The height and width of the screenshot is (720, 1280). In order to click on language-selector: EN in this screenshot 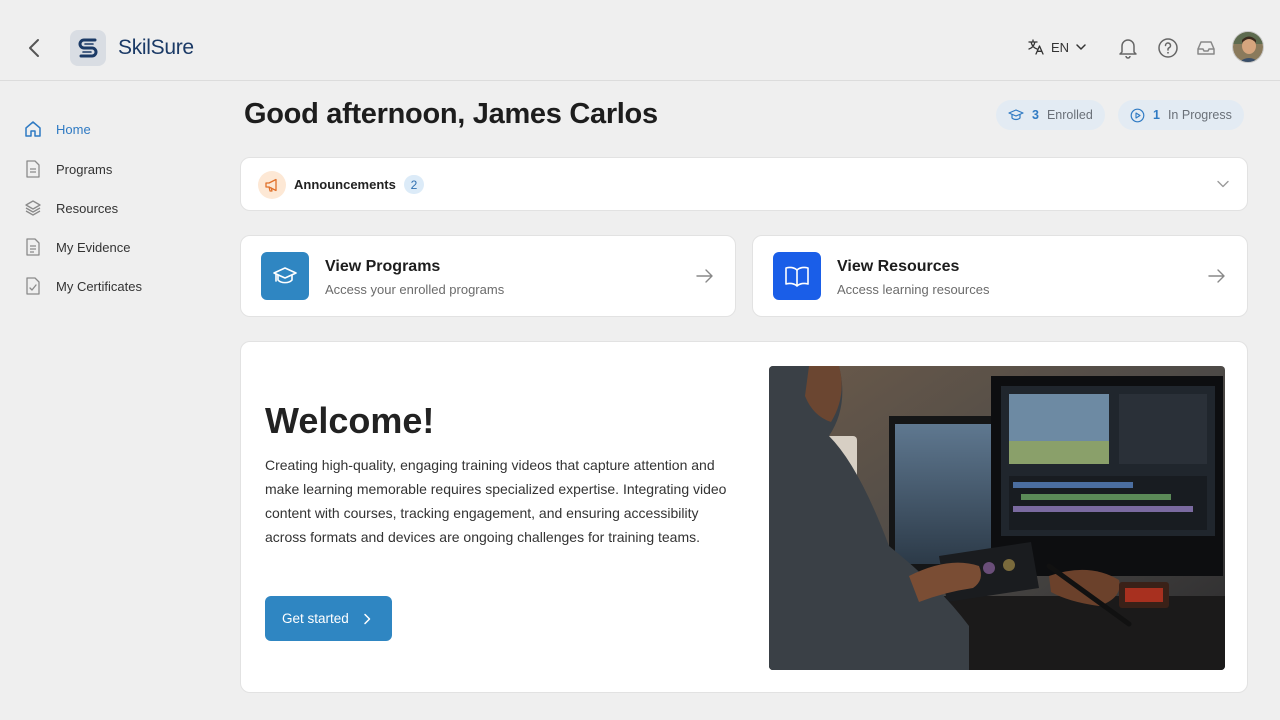, I will do `click(1057, 47)`.